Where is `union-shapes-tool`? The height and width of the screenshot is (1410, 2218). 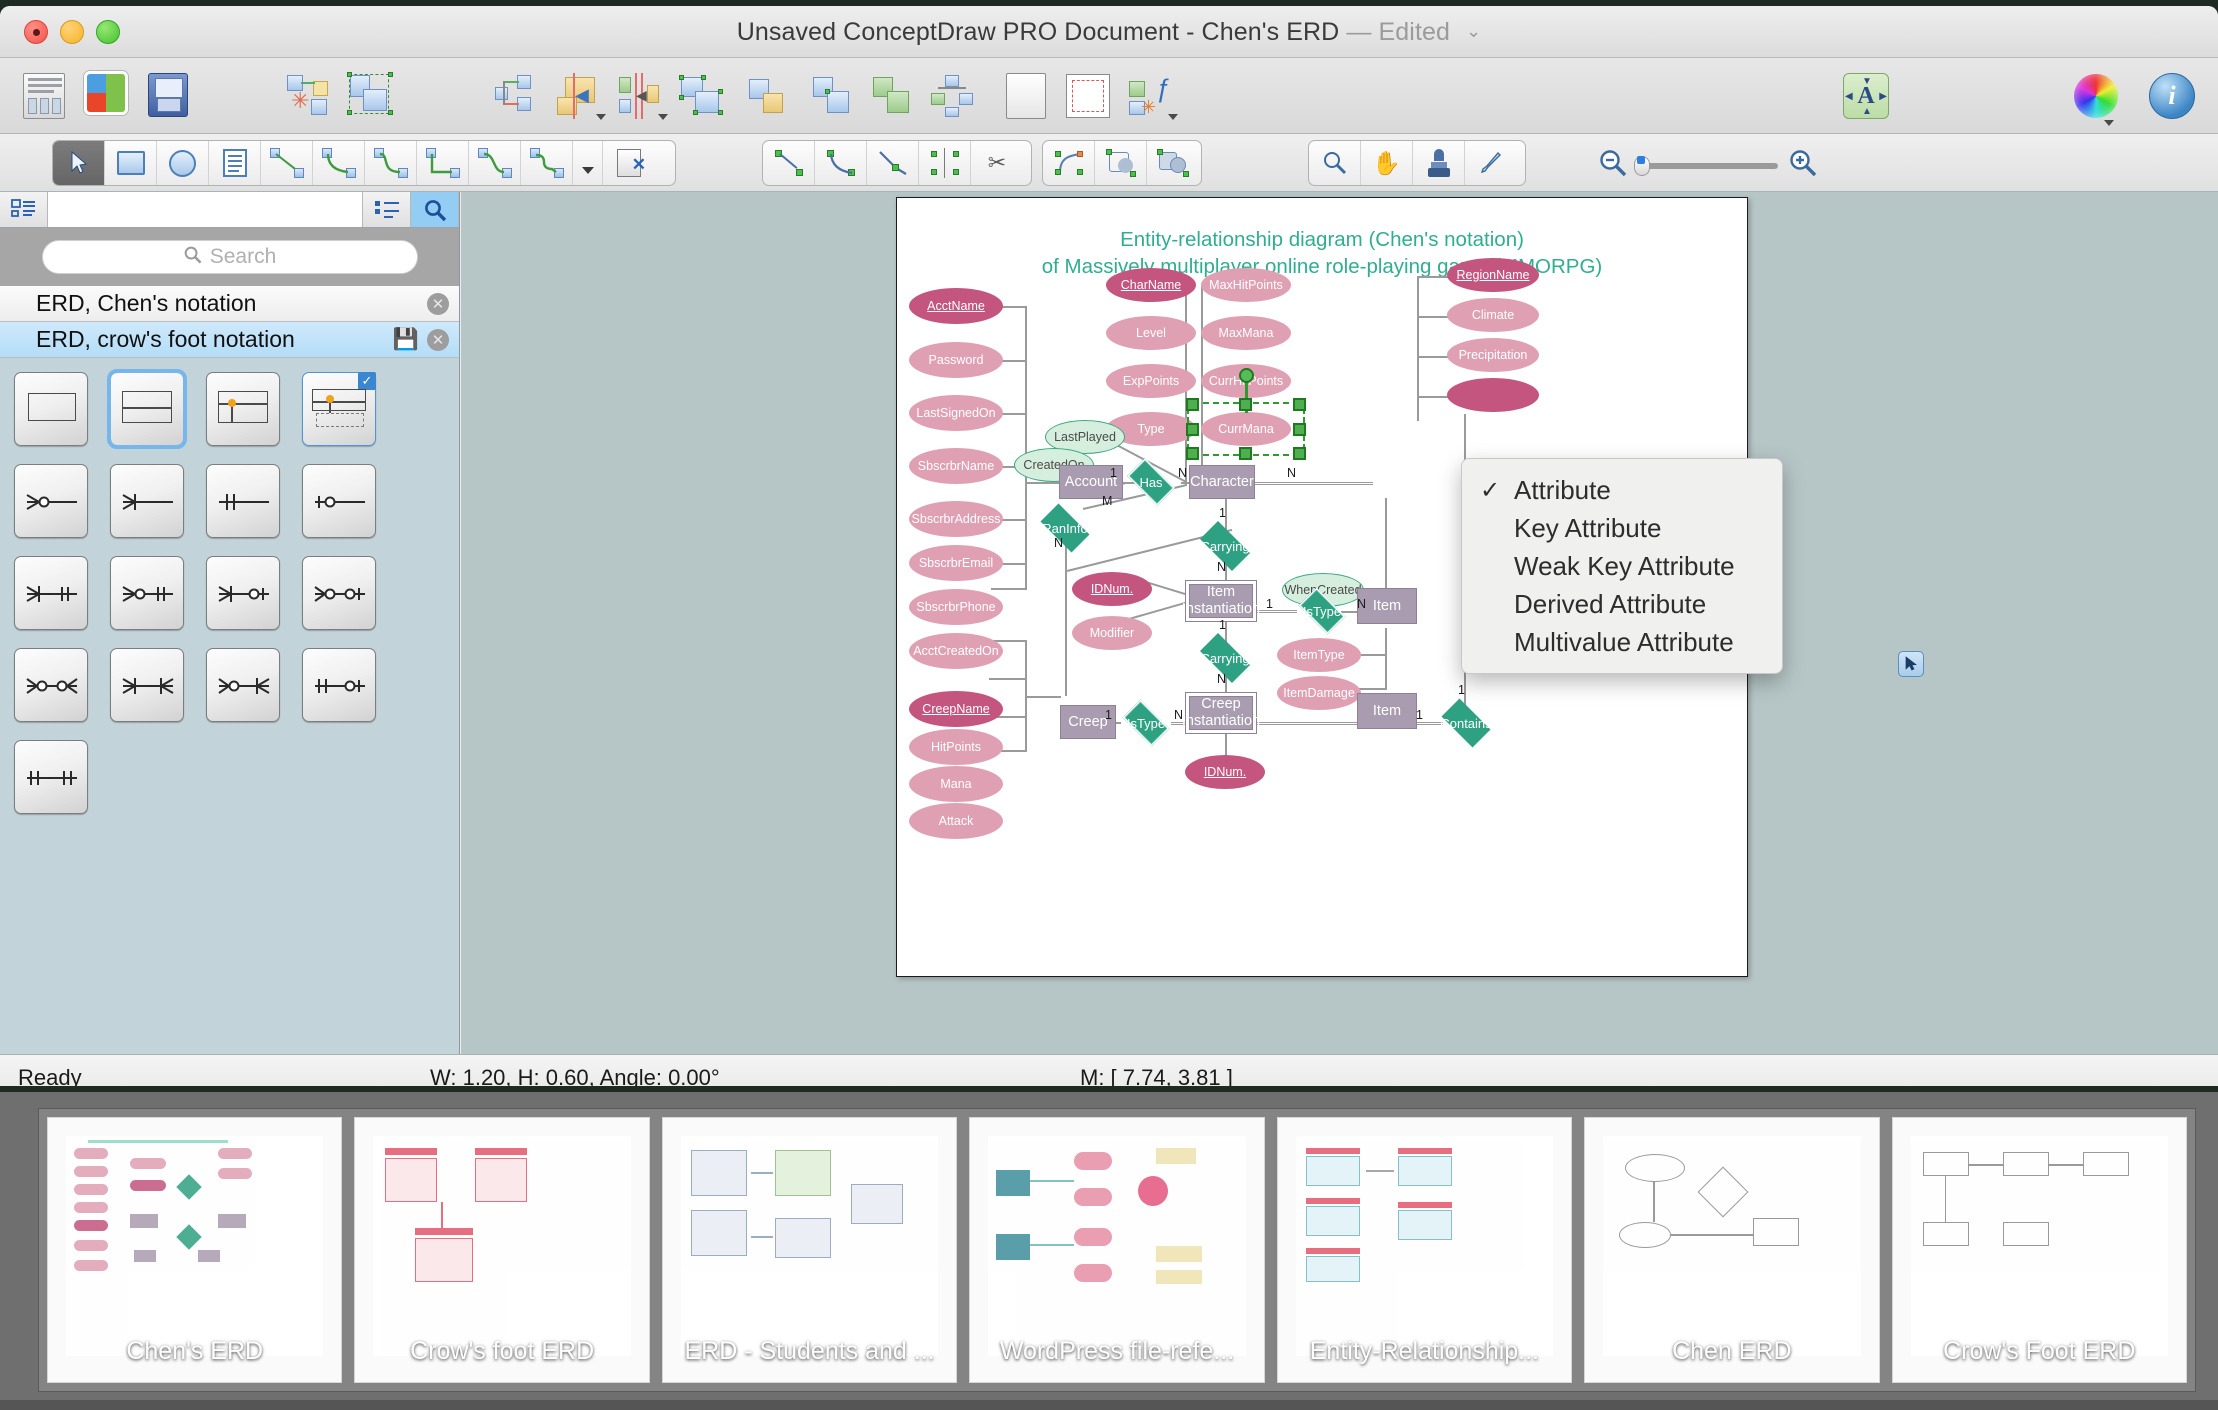
union-shapes-tool is located at coordinates (1173, 163).